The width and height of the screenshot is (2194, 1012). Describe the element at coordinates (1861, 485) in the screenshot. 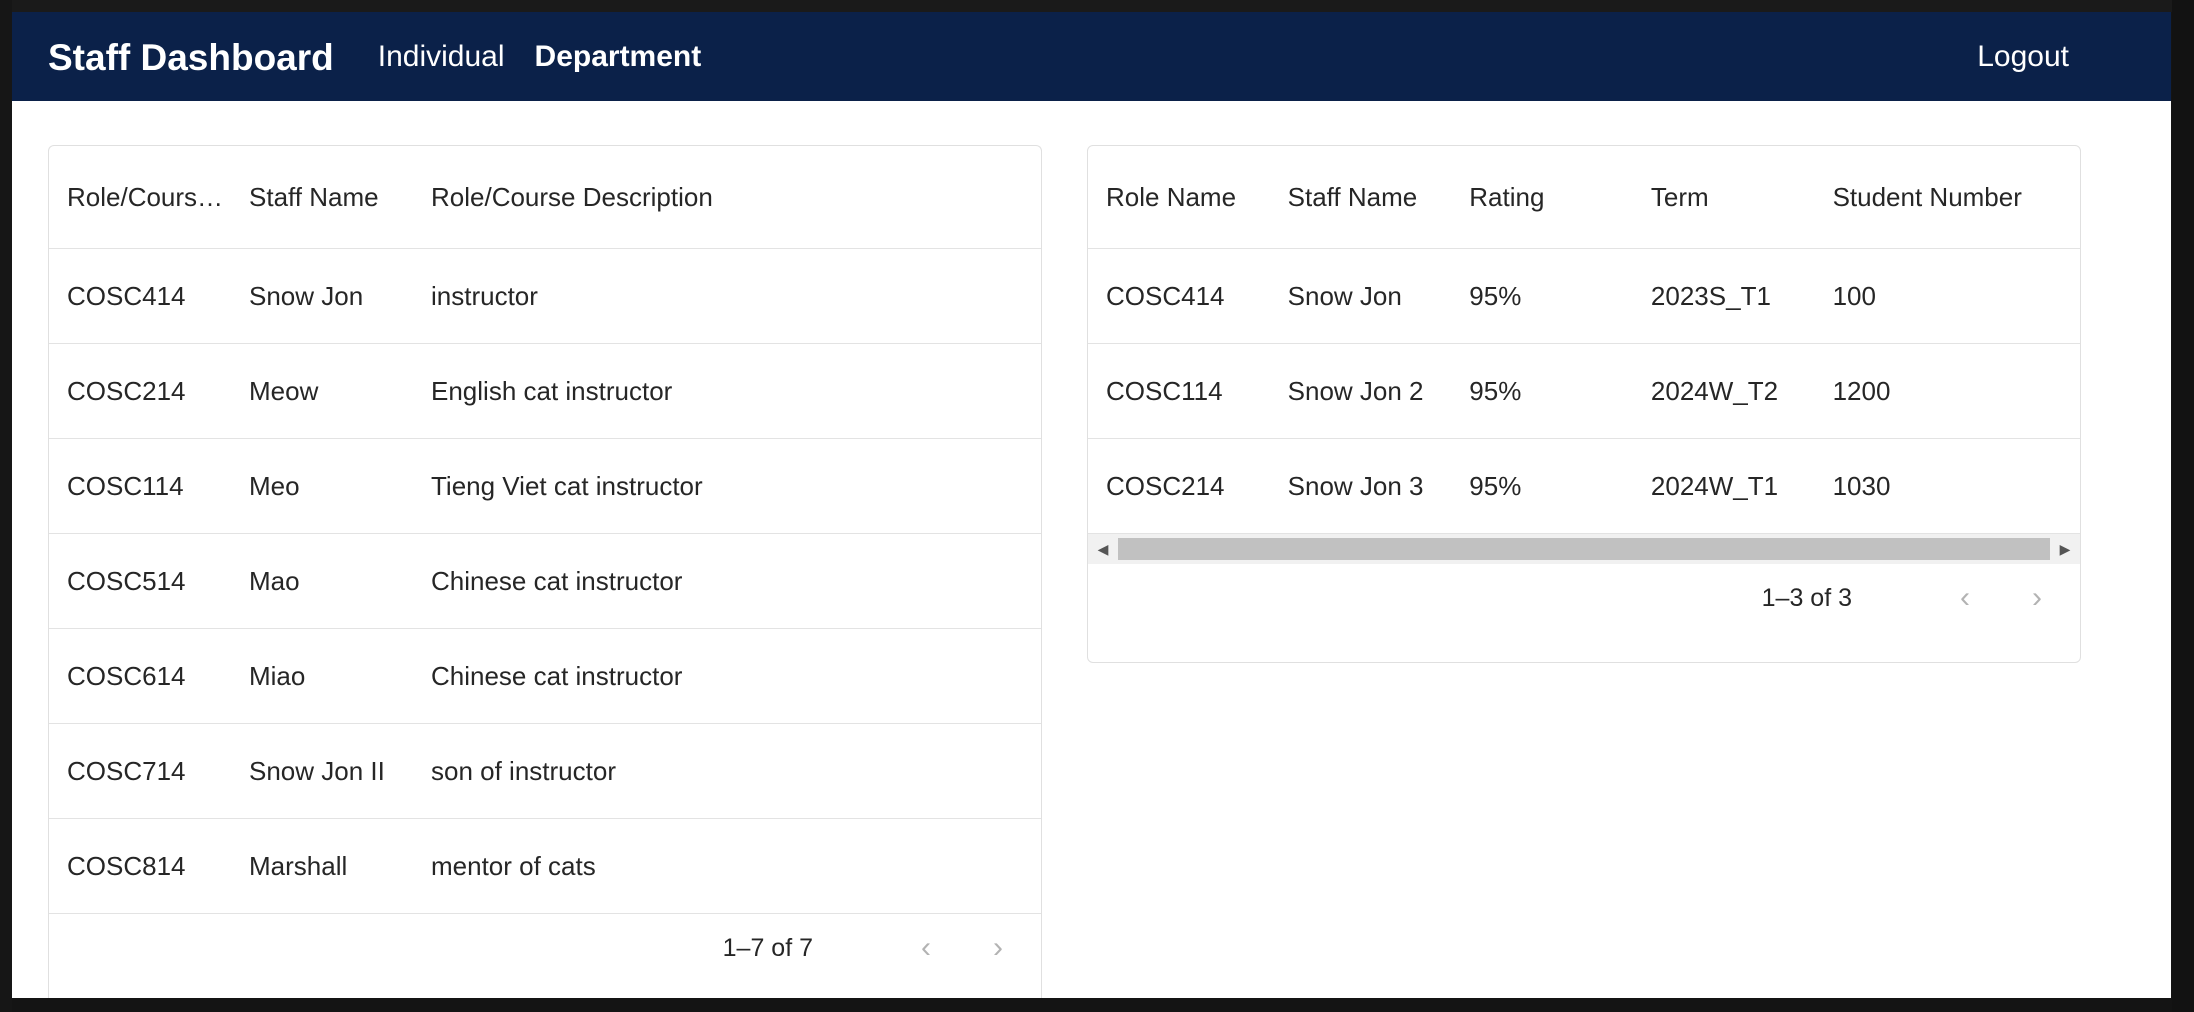

I see `cell-student-number: 1030` at that location.